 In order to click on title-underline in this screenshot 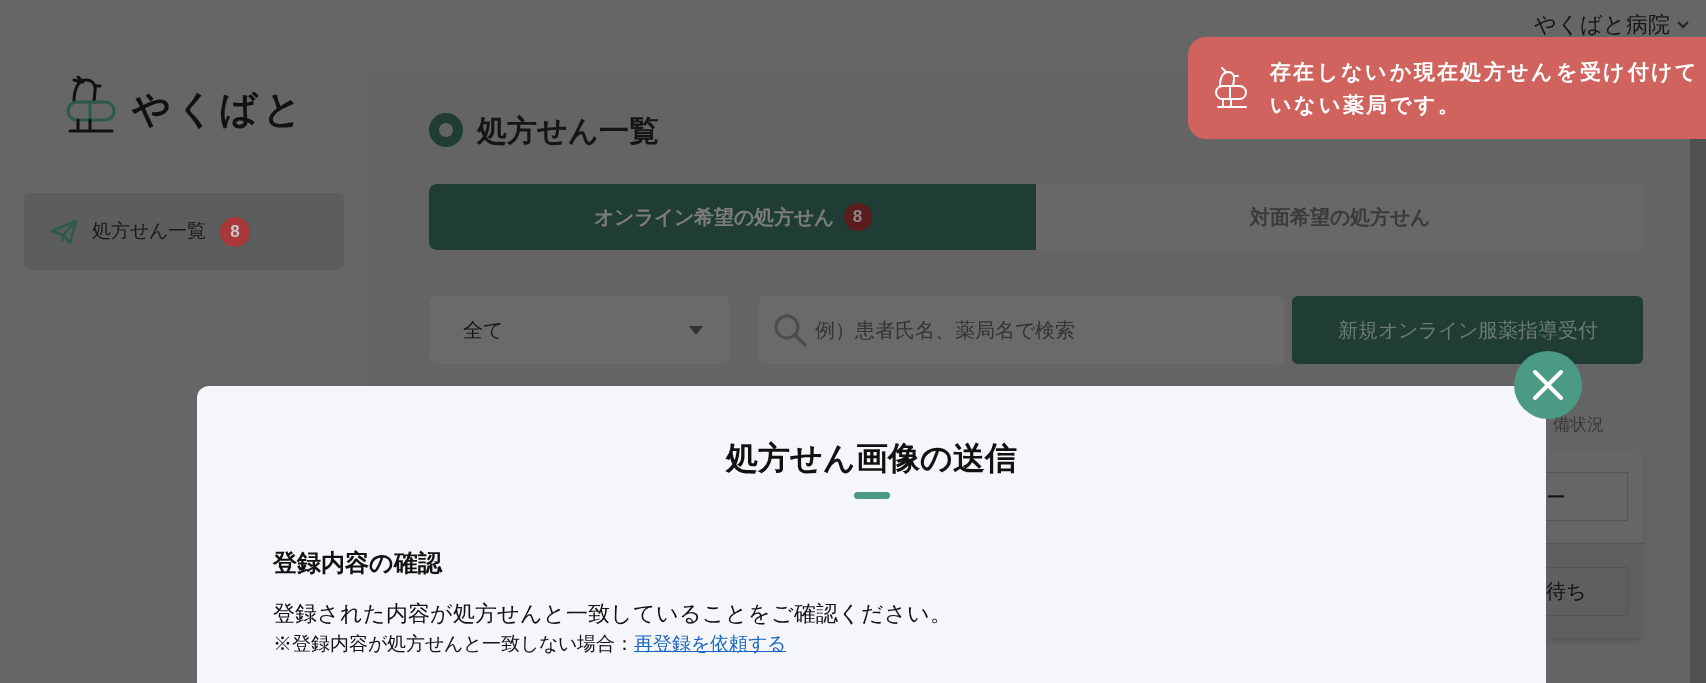, I will do `click(871, 495)`.